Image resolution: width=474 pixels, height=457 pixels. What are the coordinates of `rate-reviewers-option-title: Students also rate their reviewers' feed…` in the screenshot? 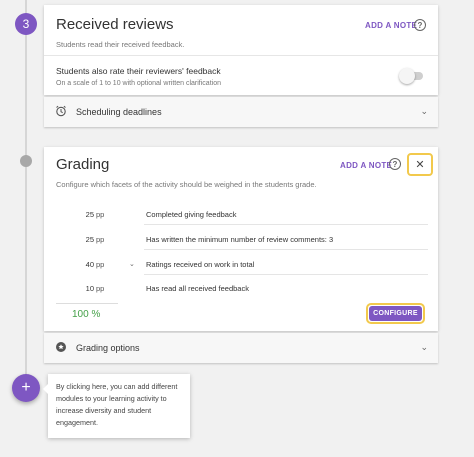 It's located at (138, 71).